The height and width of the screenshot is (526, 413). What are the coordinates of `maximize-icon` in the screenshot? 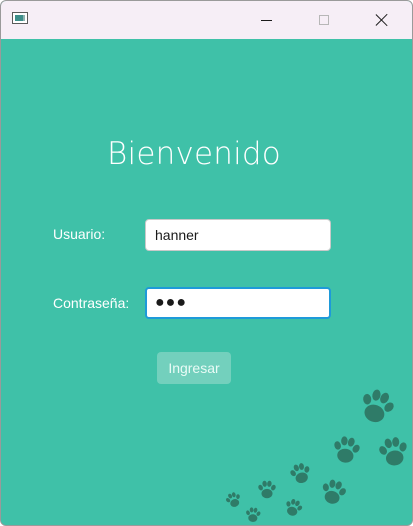 It's located at (324, 20).